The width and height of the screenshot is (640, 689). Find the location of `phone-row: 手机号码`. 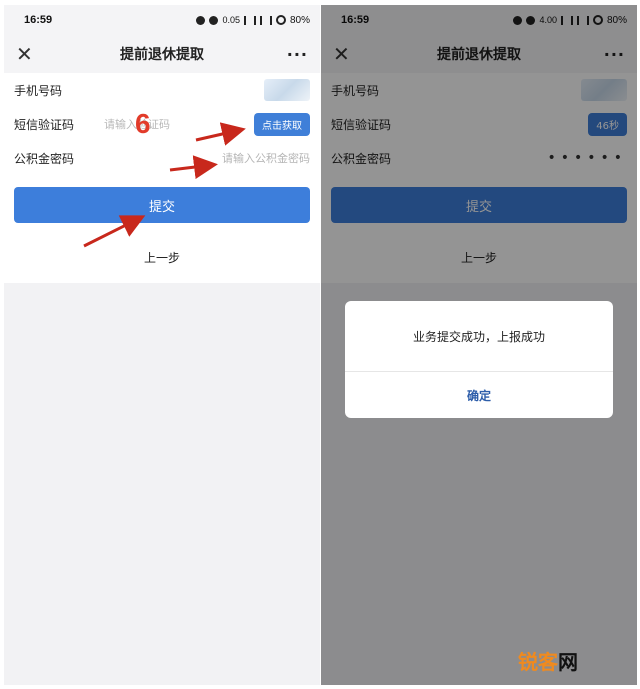

phone-row: 手机号码 is located at coordinates (162, 90).